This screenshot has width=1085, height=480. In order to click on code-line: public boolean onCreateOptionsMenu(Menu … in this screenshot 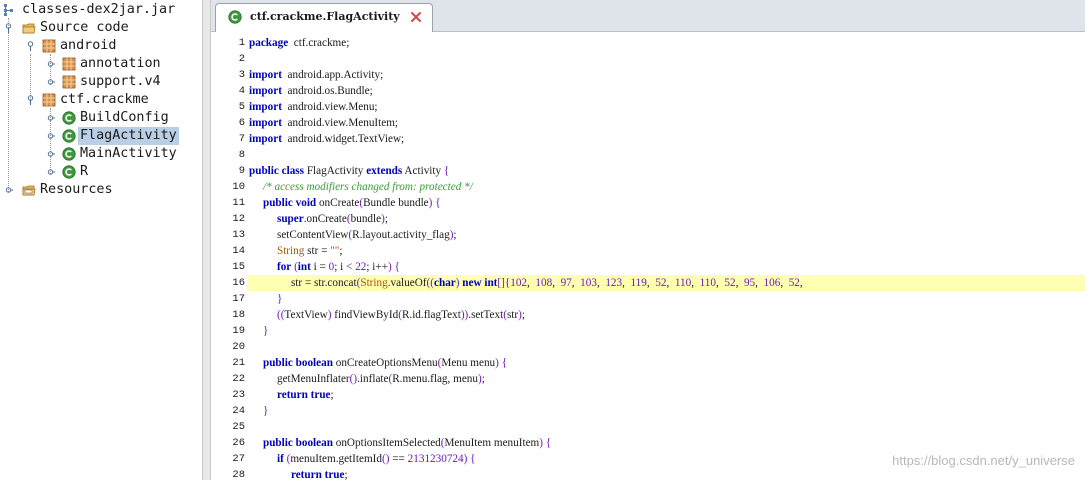, I will do `click(666, 363)`.